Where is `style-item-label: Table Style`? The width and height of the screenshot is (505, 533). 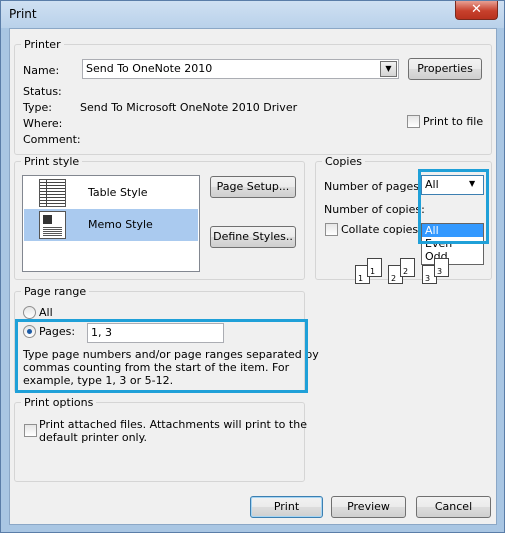
style-item-label: Table Style is located at coordinates (118, 192).